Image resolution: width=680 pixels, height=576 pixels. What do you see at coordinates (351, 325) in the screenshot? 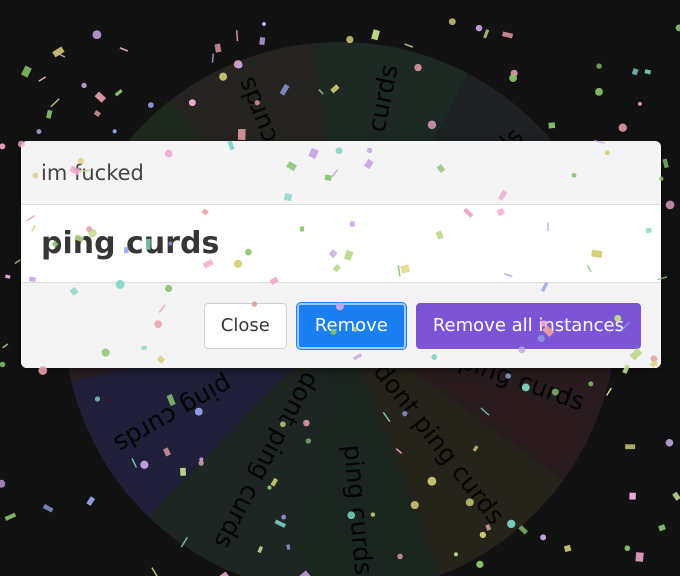
I see `remove-button: Remove` at bounding box center [351, 325].